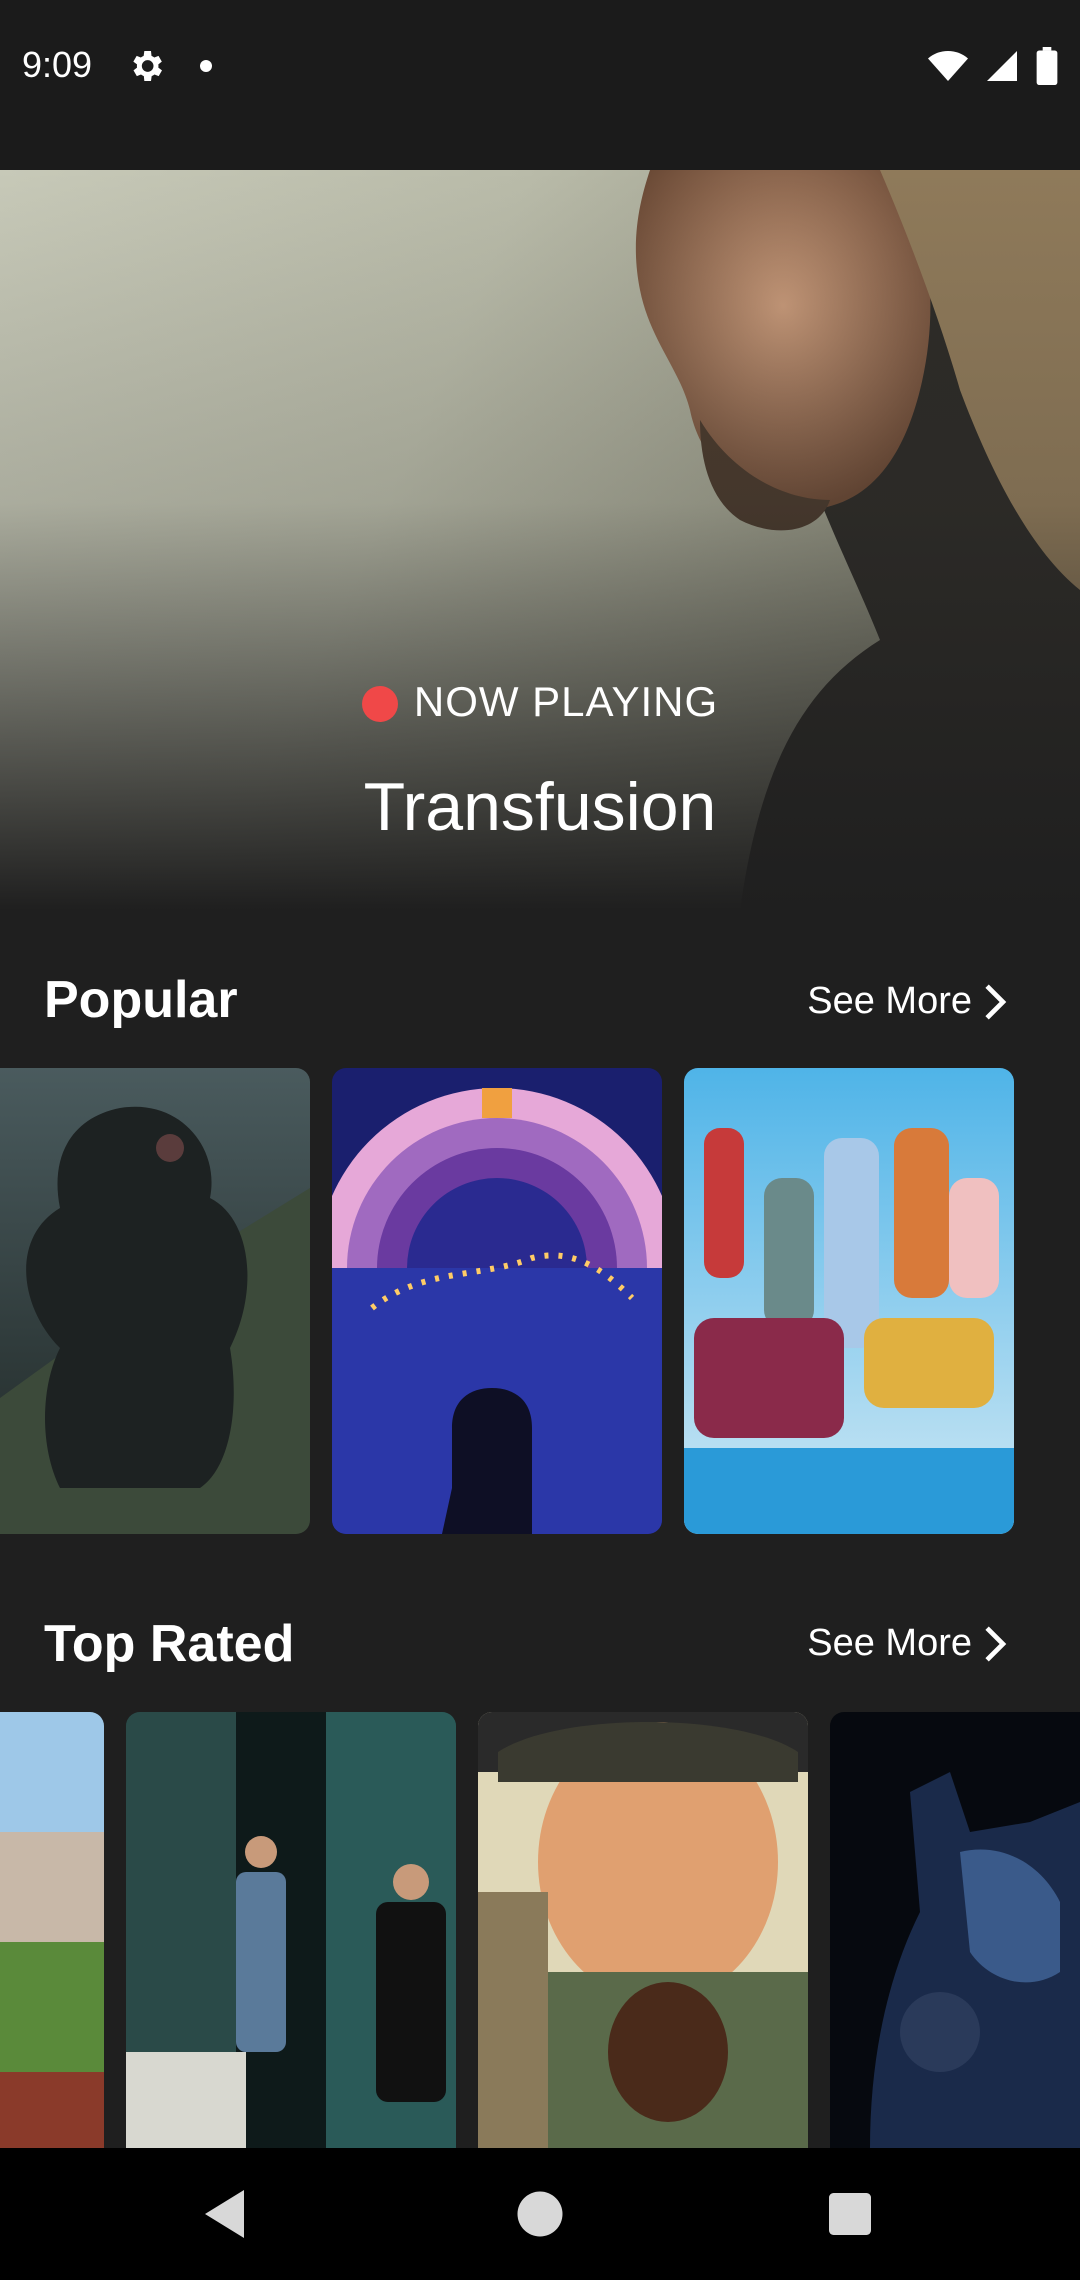 This screenshot has width=1080, height=2280. Describe the element at coordinates (850, 2214) in the screenshot. I see `recents-icon` at that location.